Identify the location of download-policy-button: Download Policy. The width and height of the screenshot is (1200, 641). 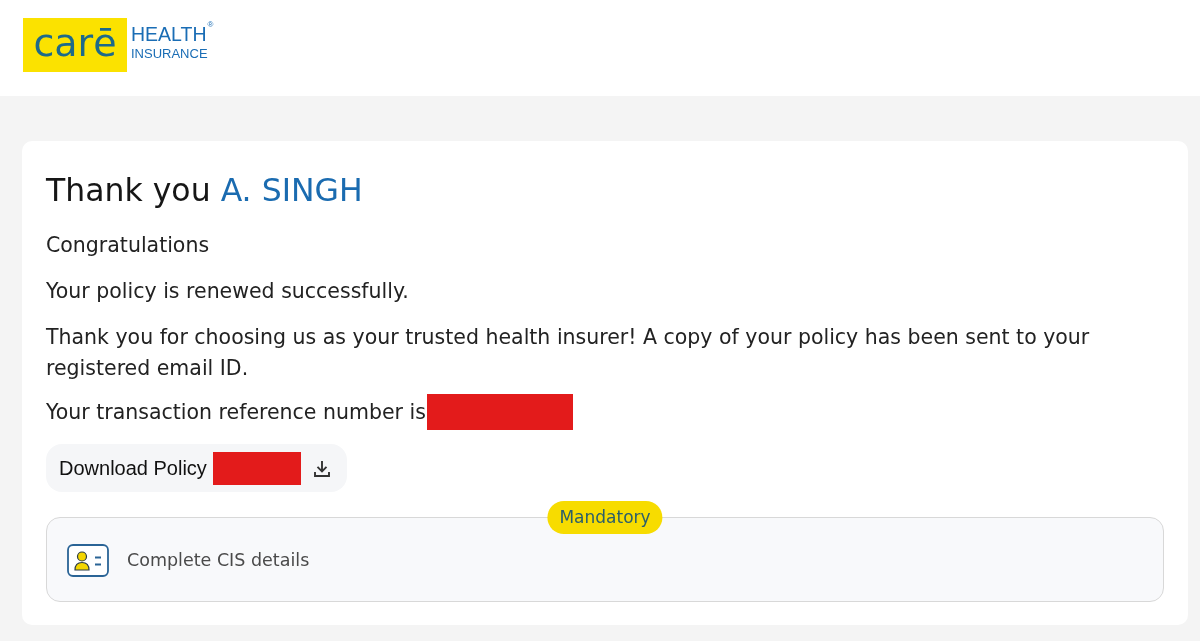
(196, 468).